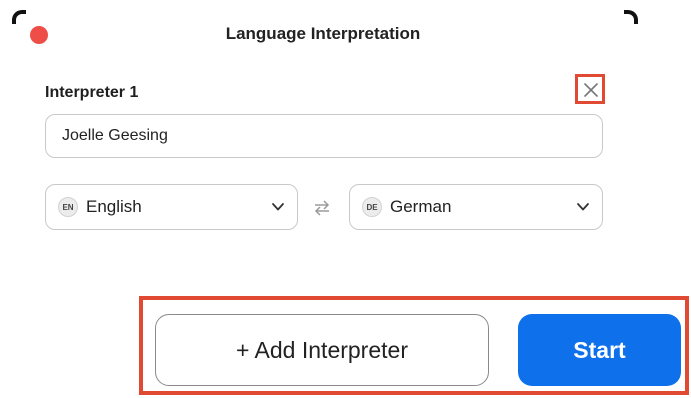 The image size is (691, 398). Describe the element at coordinates (171, 207) in the screenshot. I see `from-language-select: EN English` at that location.